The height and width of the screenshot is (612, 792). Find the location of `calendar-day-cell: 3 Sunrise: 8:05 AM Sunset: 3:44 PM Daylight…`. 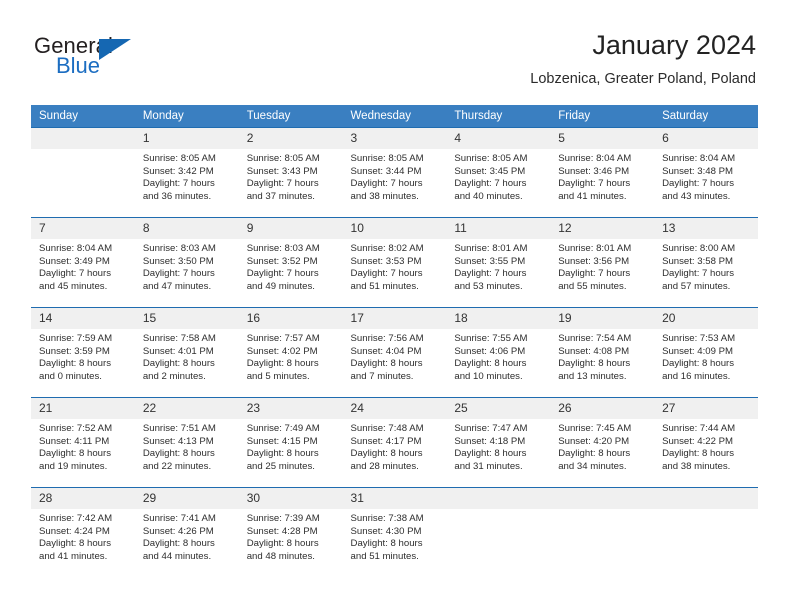

calendar-day-cell: 3 Sunrise: 8:05 AM Sunset: 3:44 PM Daylight… is located at coordinates (394, 172).